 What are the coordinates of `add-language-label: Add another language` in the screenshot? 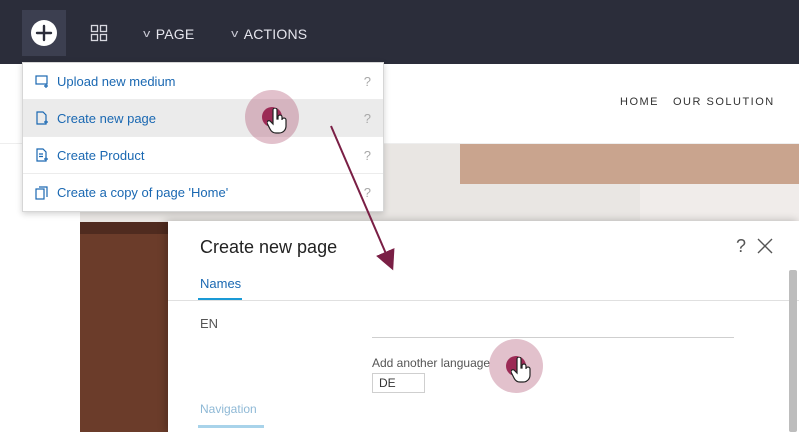 It's located at (431, 363).